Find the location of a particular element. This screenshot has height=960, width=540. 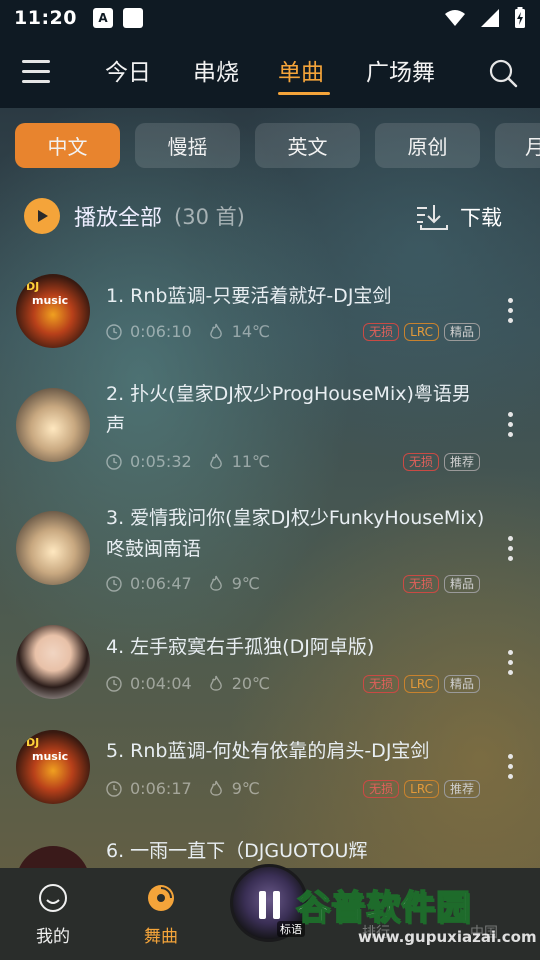

song-title: 1. Rnb蓝调-只要活着就好-DJ宝剑 is located at coordinates (249, 296).